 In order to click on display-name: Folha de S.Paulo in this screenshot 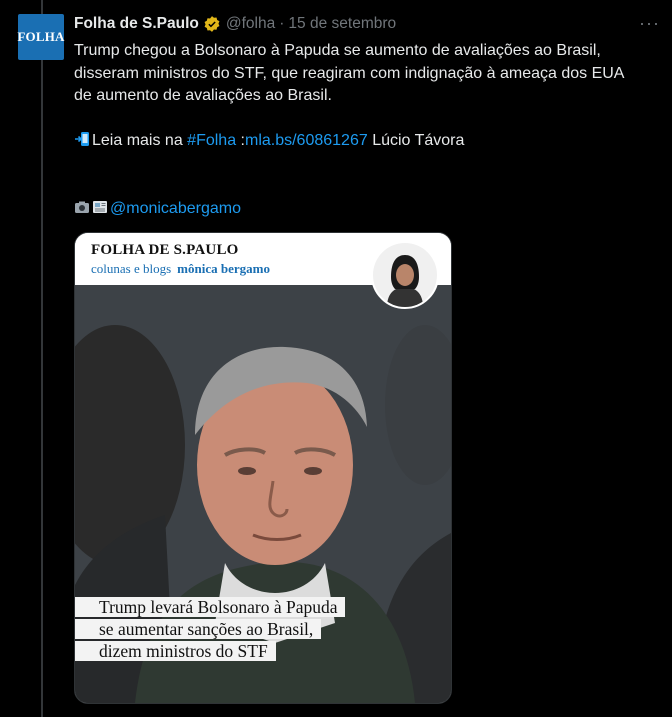, I will do `click(136, 24)`.